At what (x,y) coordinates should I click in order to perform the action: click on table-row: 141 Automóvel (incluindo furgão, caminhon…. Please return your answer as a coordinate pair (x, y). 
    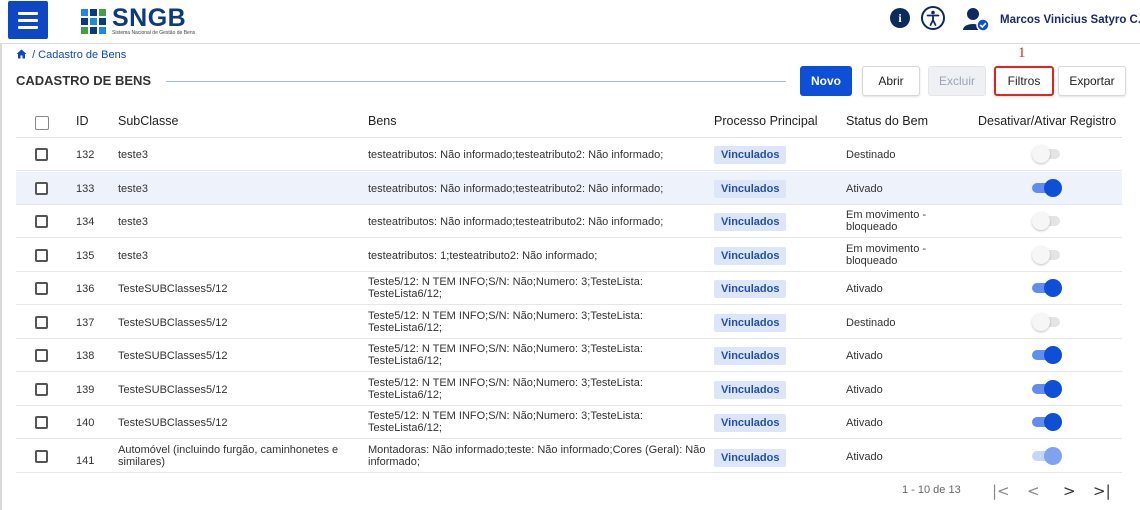
    Looking at the image, I should click on (569, 456).